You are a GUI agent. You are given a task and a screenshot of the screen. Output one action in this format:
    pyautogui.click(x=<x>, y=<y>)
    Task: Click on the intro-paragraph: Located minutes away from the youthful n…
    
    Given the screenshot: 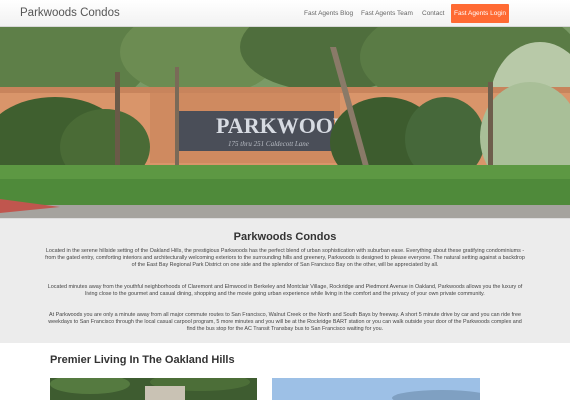 What is the action you would take?
    pyautogui.click(x=285, y=291)
    